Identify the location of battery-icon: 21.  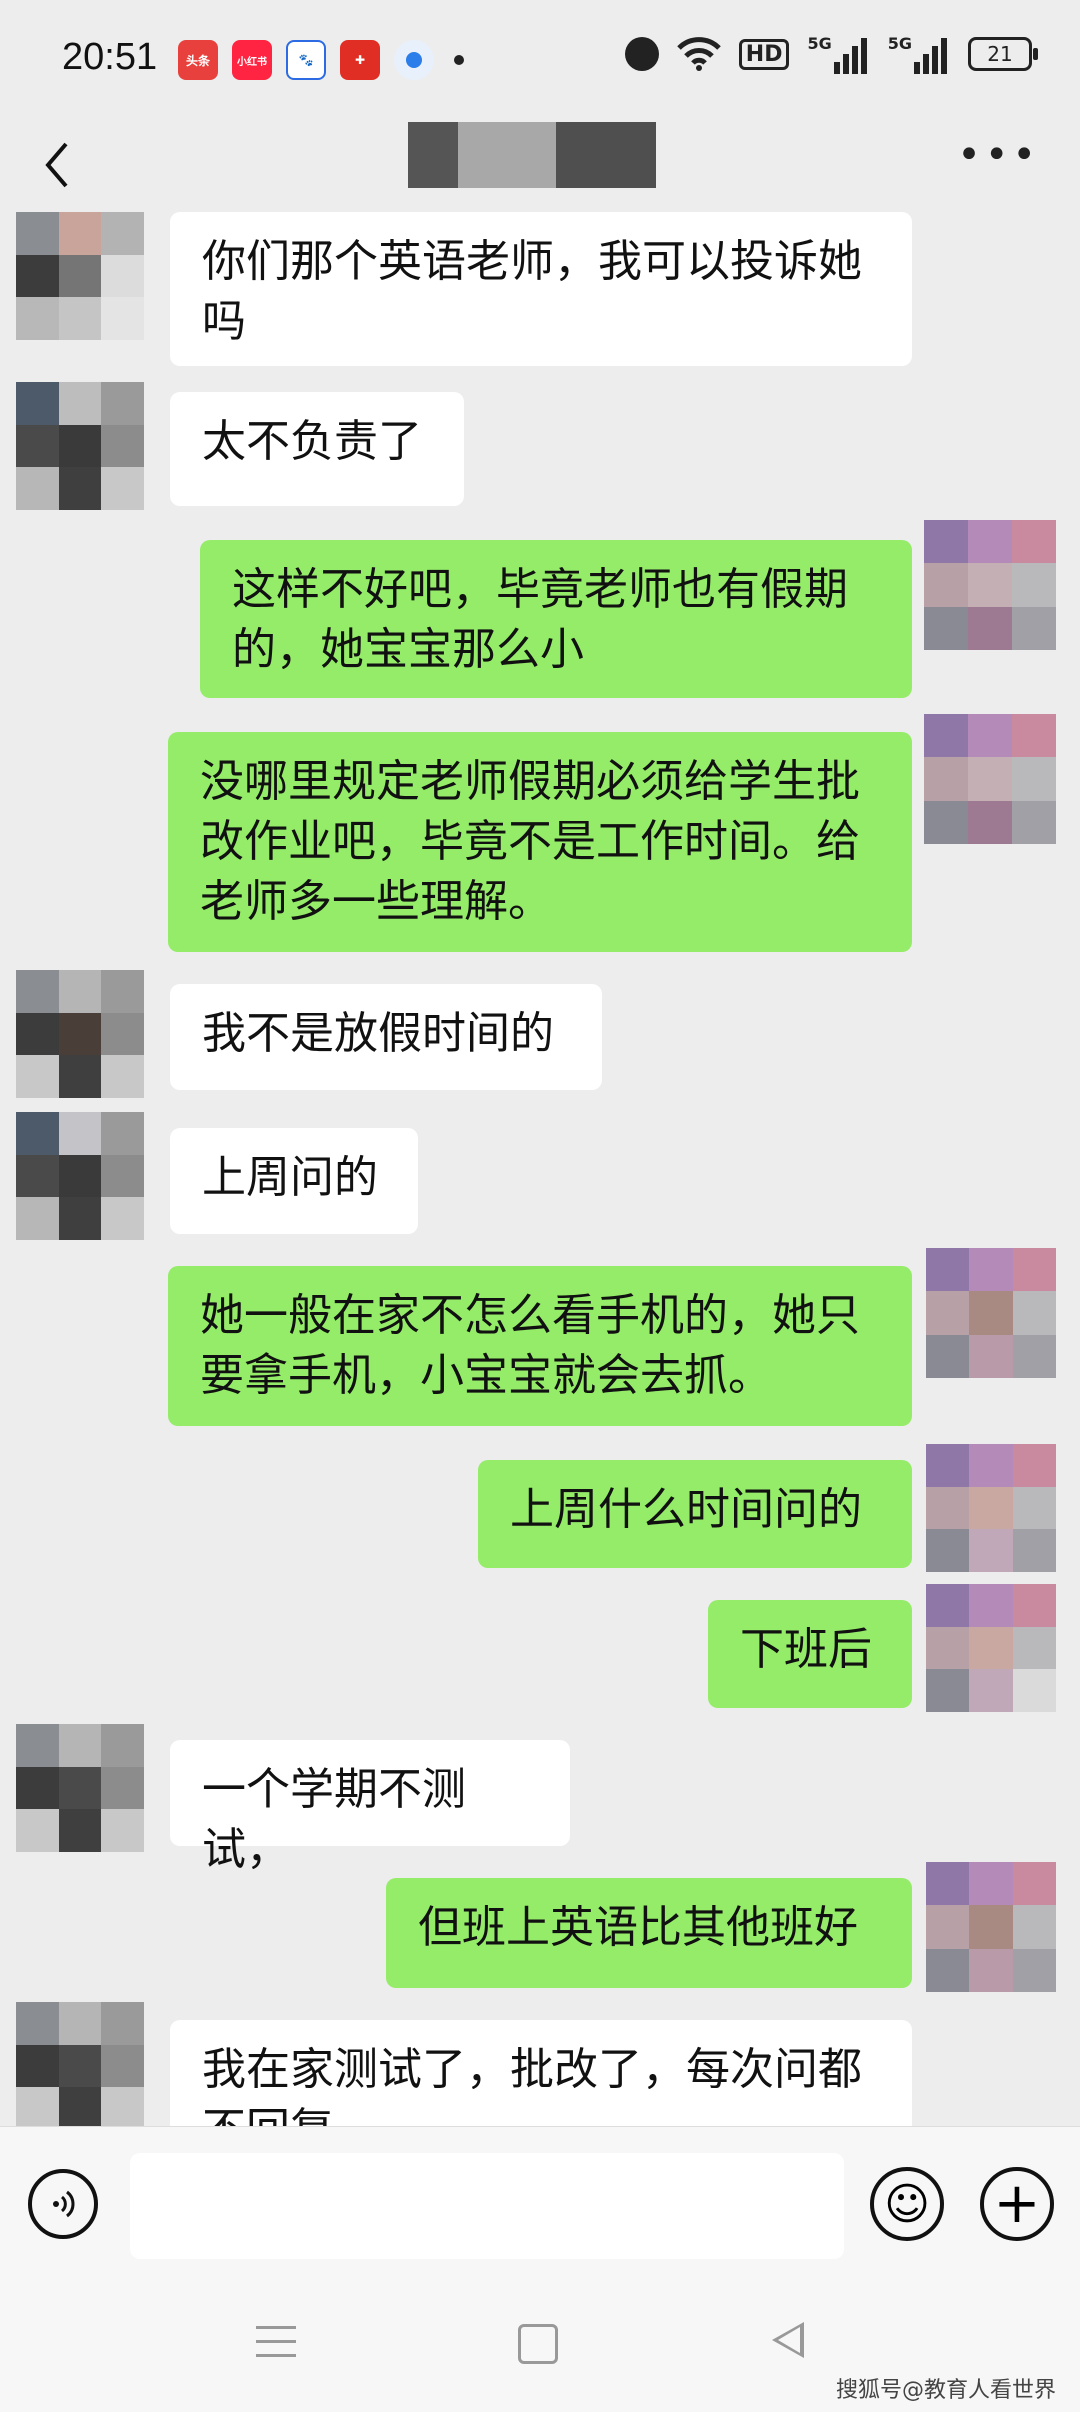
(1003, 54).